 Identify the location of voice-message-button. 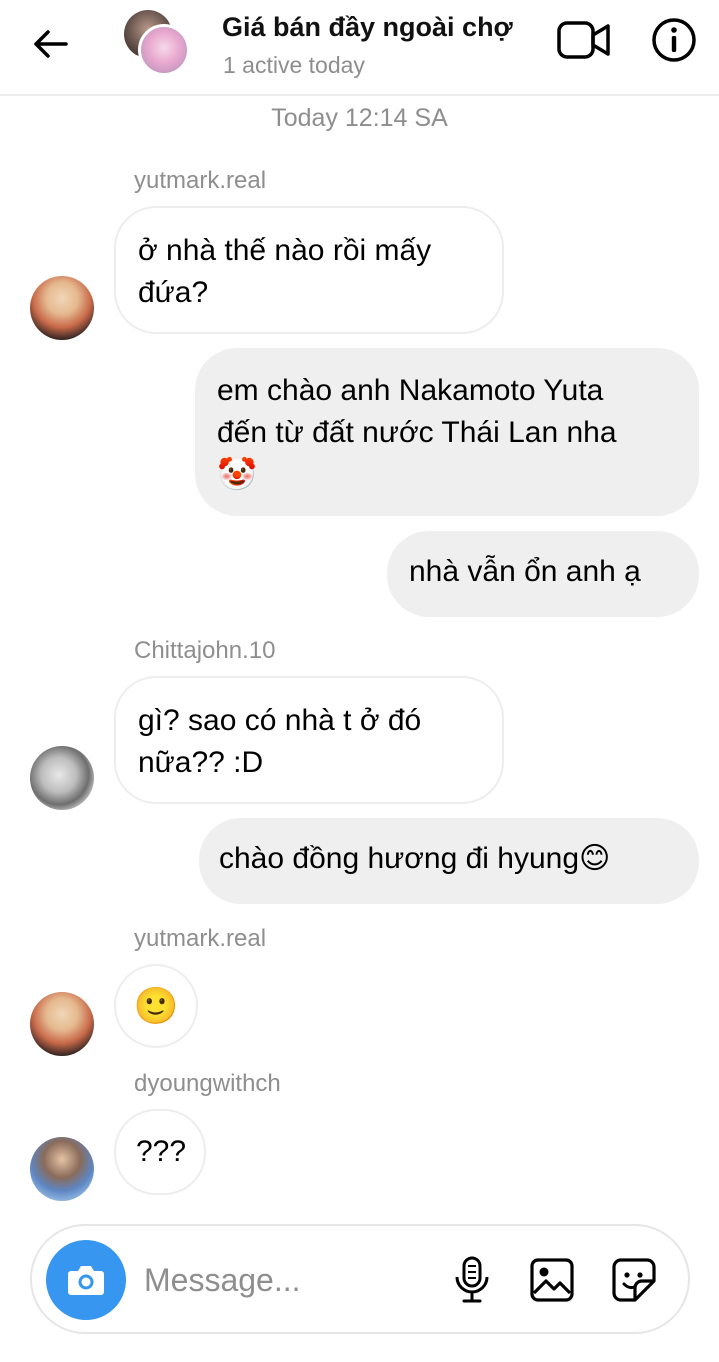
(472, 1280).